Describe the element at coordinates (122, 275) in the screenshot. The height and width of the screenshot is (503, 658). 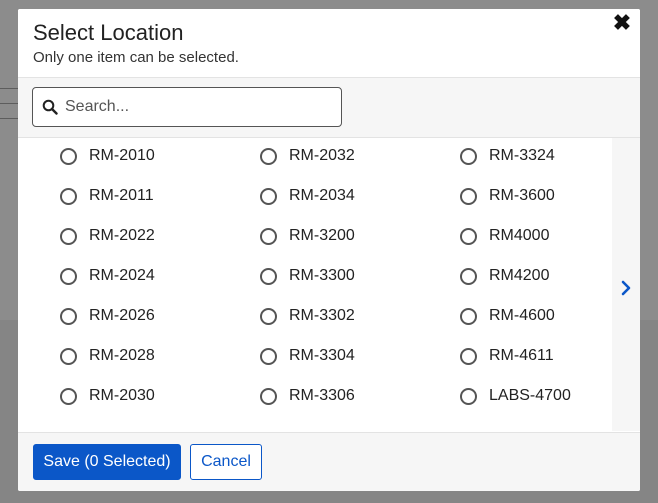
I see `location-label: RM-2024` at that location.